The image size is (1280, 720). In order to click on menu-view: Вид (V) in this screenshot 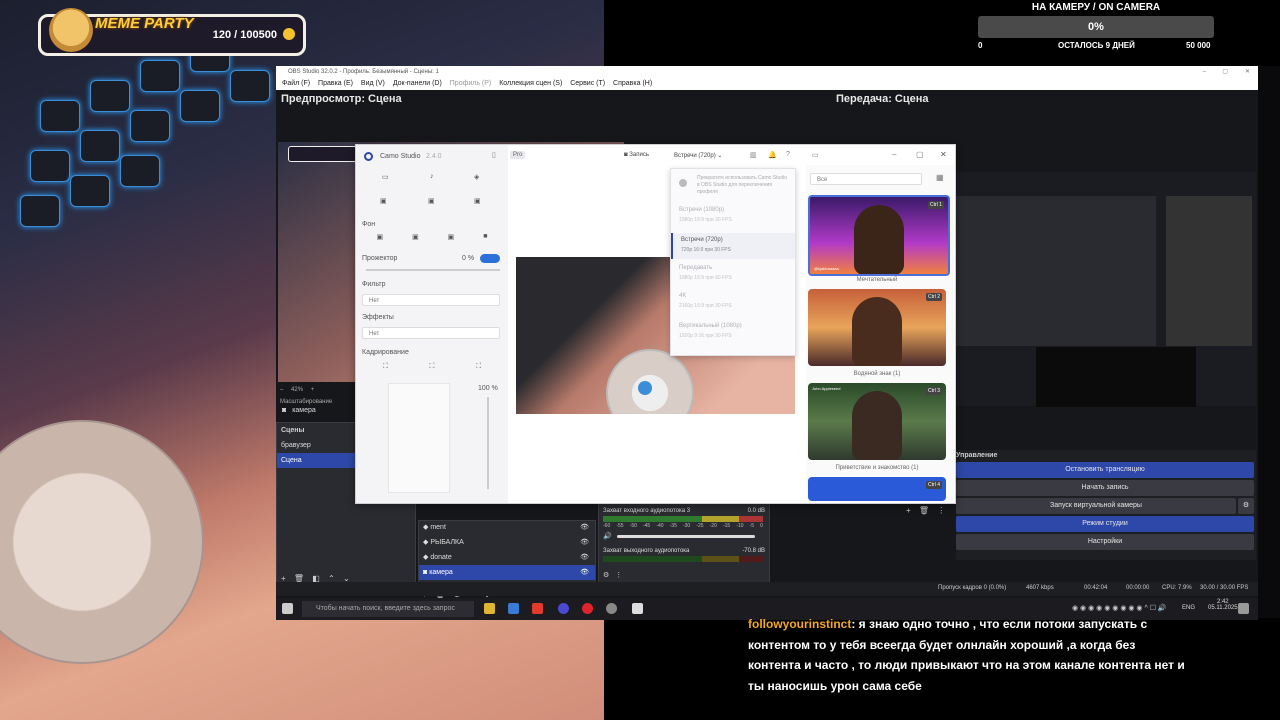, I will do `click(373, 83)`.